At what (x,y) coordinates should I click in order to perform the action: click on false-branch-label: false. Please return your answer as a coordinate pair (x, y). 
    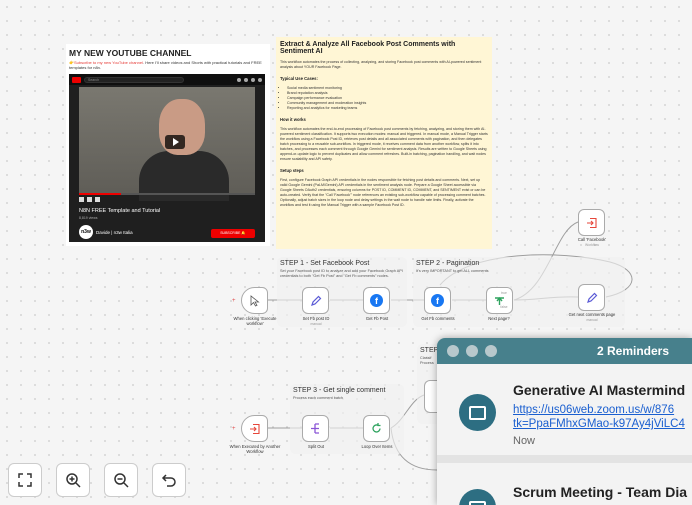
    Looking at the image, I should click on (504, 307).